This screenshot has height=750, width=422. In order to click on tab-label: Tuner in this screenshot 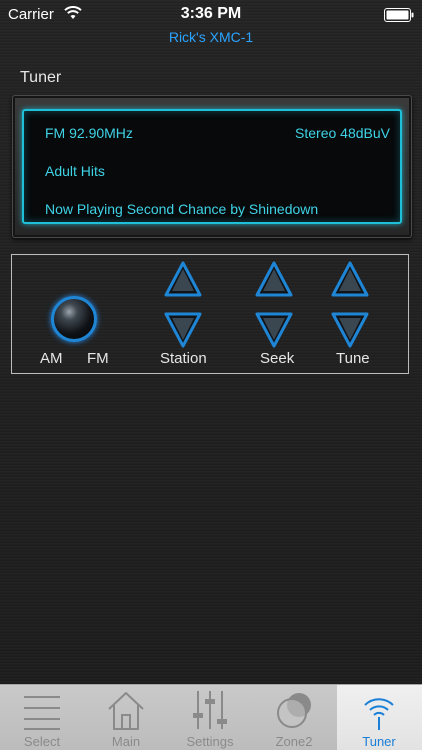, I will do `click(379, 741)`.